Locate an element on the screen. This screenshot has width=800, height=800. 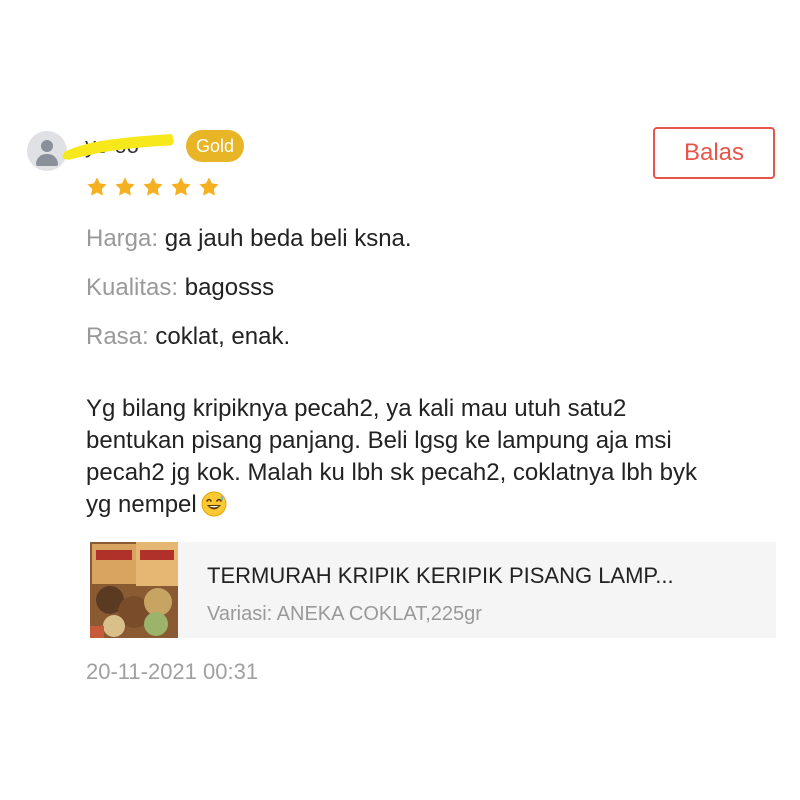
attribute-label: Rasa: is located at coordinates (117, 336).